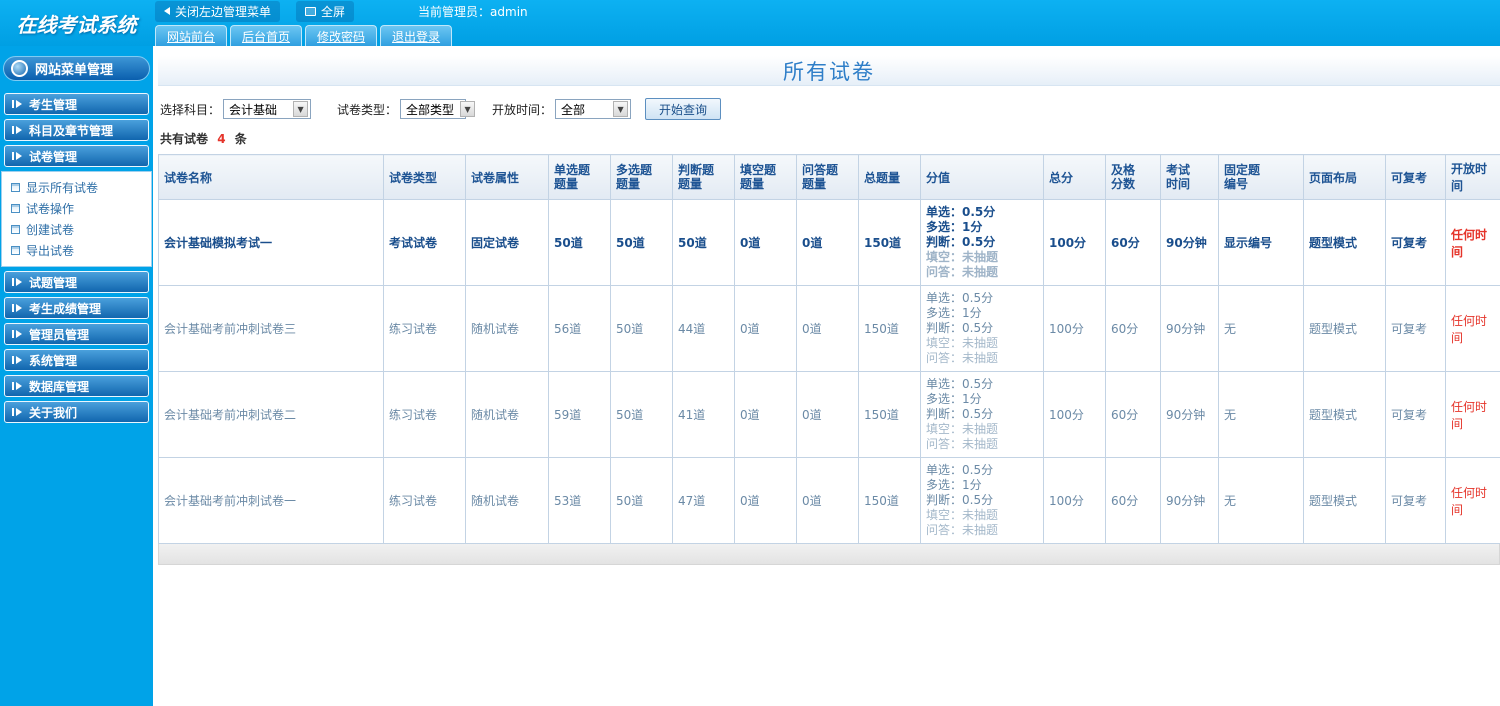 The image size is (1500, 706). Describe the element at coordinates (333, 11) in the screenshot. I see `fullscreen-label: 全屏` at that location.